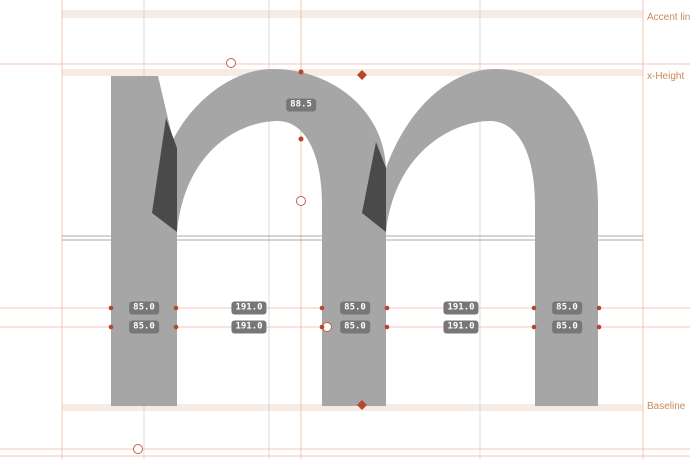  What do you see at coordinates (666, 406) in the screenshot?
I see `baseline-label: Baseline` at bounding box center [666, 406].